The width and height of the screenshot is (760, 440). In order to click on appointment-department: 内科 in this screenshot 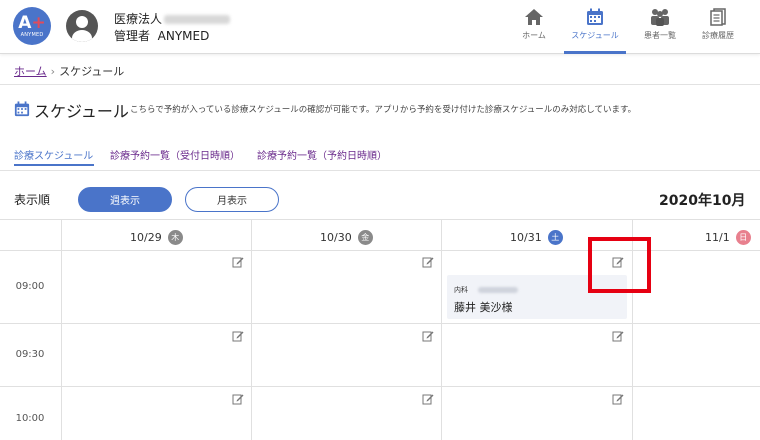, I will do `click(486, 290)`.